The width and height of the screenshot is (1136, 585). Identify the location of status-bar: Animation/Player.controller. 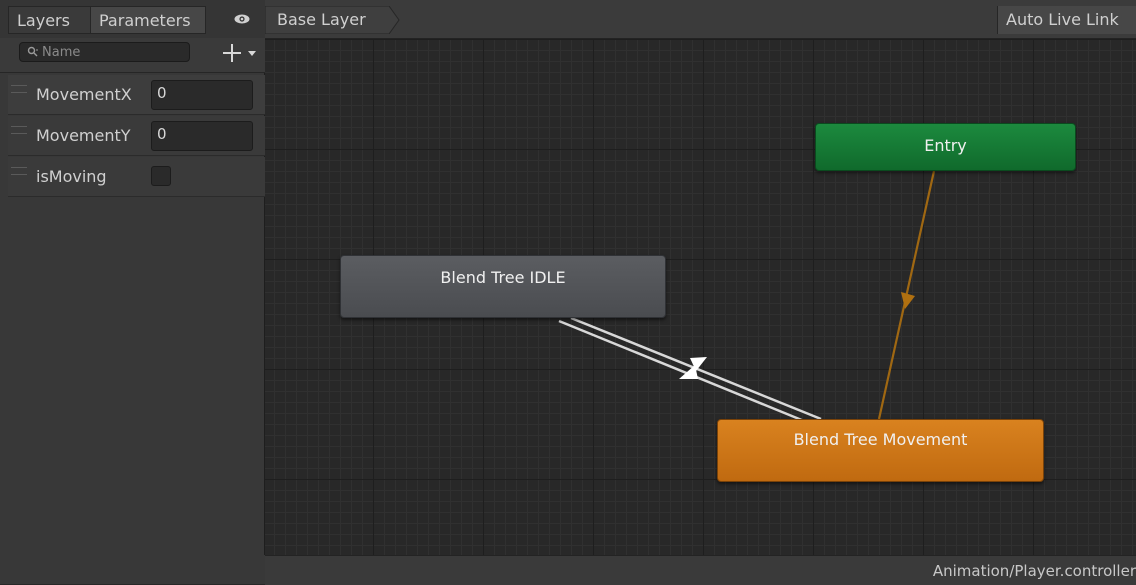
(700, 570).